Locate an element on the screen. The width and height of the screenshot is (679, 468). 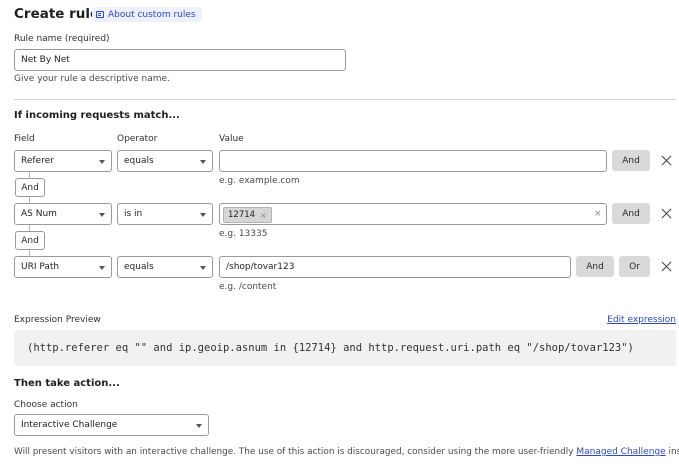
value-hint-2: e.g. 13335 is located at coordinates (243, 234).